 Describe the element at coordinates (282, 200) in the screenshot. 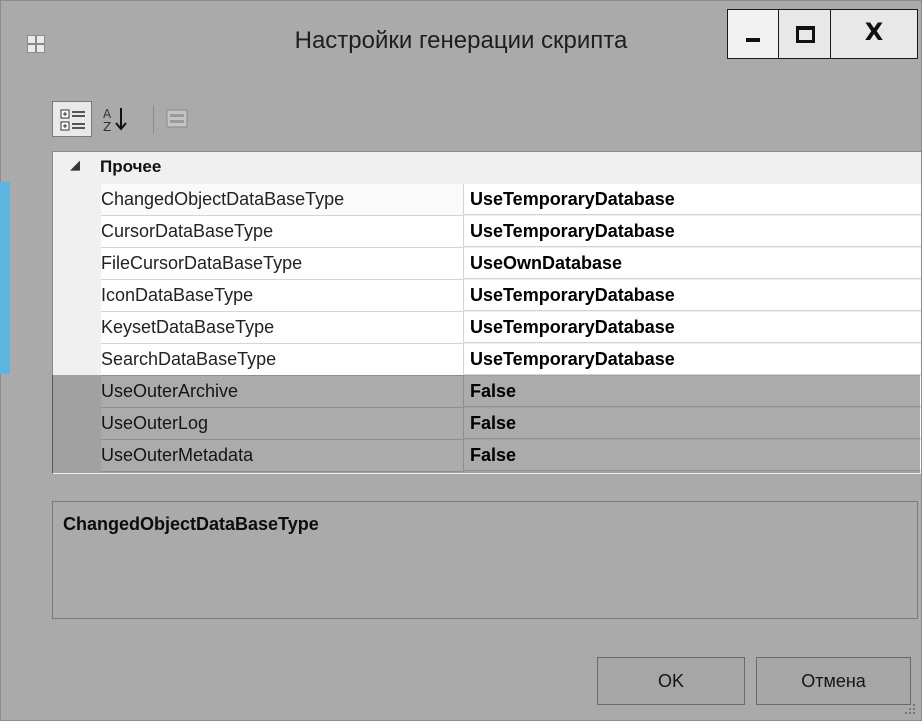

I see `property-name: ChangedObjectDataBaseType` at that location.